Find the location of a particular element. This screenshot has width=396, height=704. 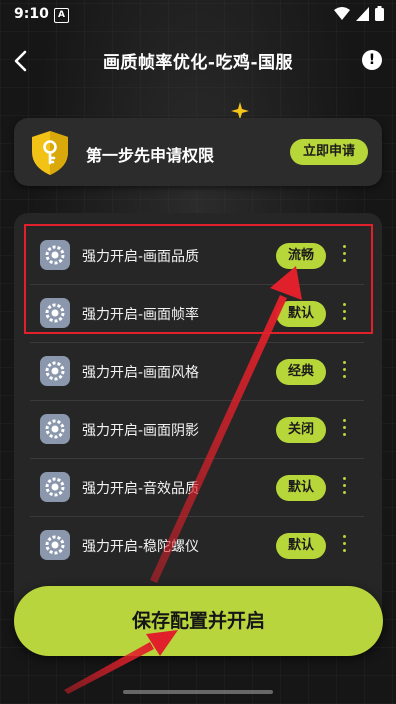

signal-icon is located at coordinates (362, 13).